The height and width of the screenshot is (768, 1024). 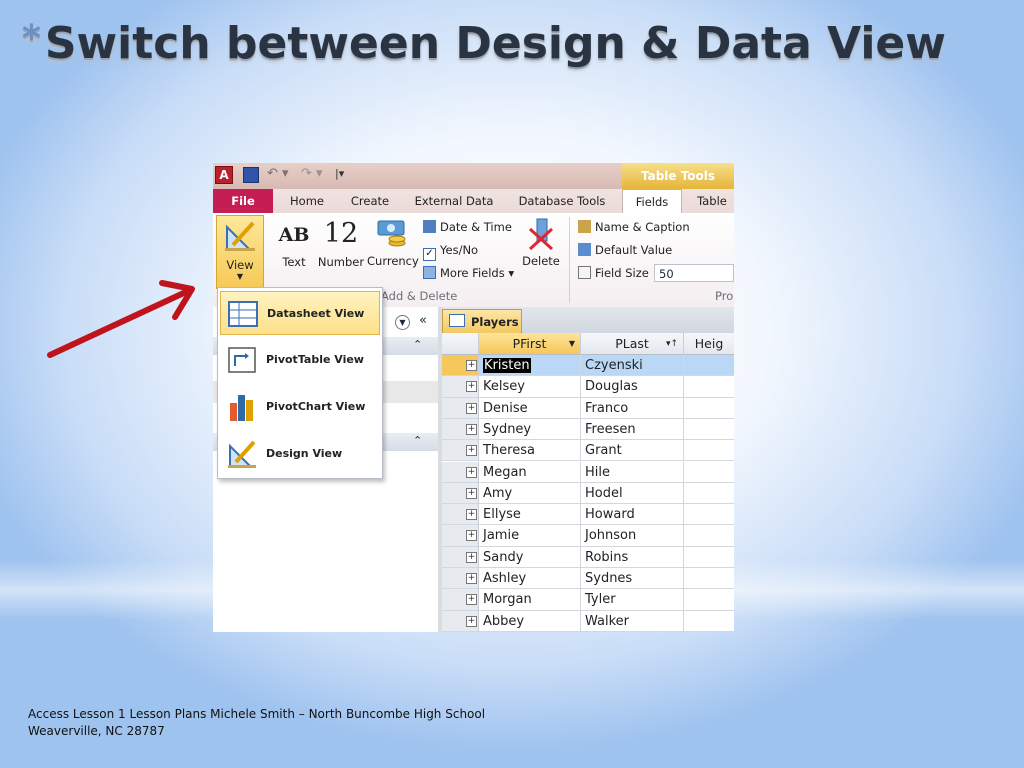 I want to click on table-row: + Abbey Walker, so click(x=588, y=621).